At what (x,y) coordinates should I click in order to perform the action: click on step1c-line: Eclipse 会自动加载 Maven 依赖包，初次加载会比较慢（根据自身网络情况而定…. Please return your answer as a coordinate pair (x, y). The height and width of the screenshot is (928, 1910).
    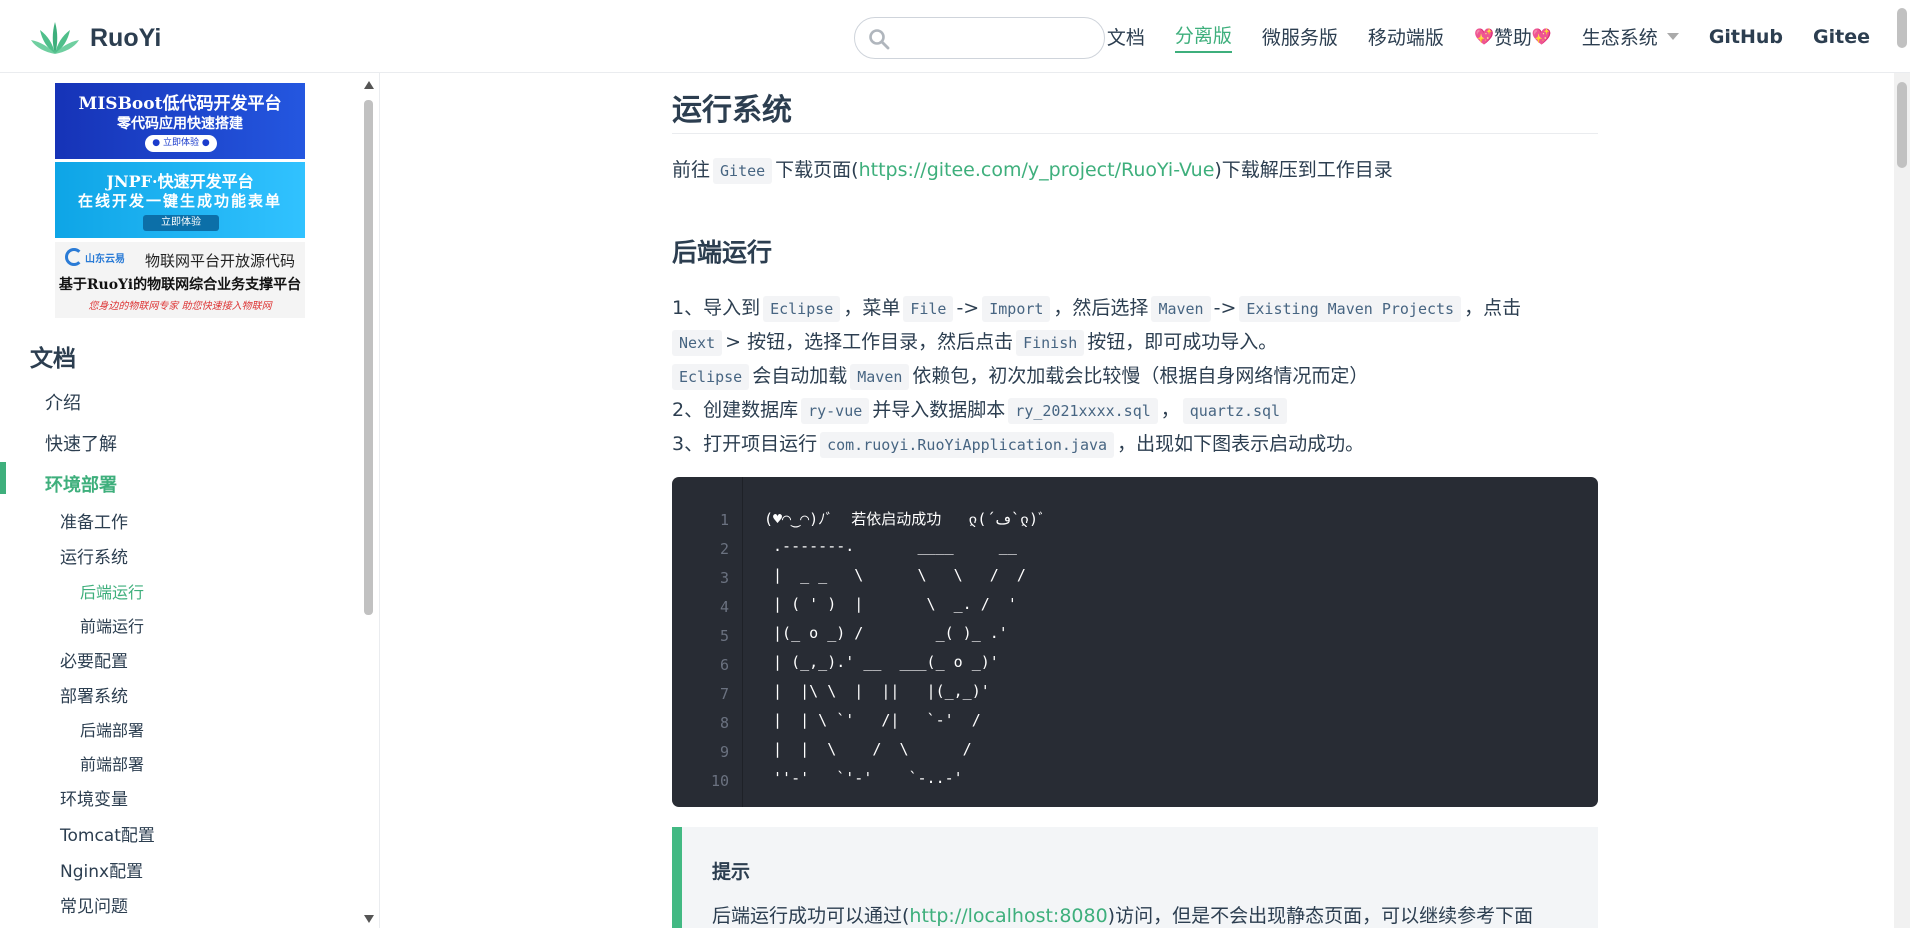
    Looking at the image, I should click on (1020, 375).